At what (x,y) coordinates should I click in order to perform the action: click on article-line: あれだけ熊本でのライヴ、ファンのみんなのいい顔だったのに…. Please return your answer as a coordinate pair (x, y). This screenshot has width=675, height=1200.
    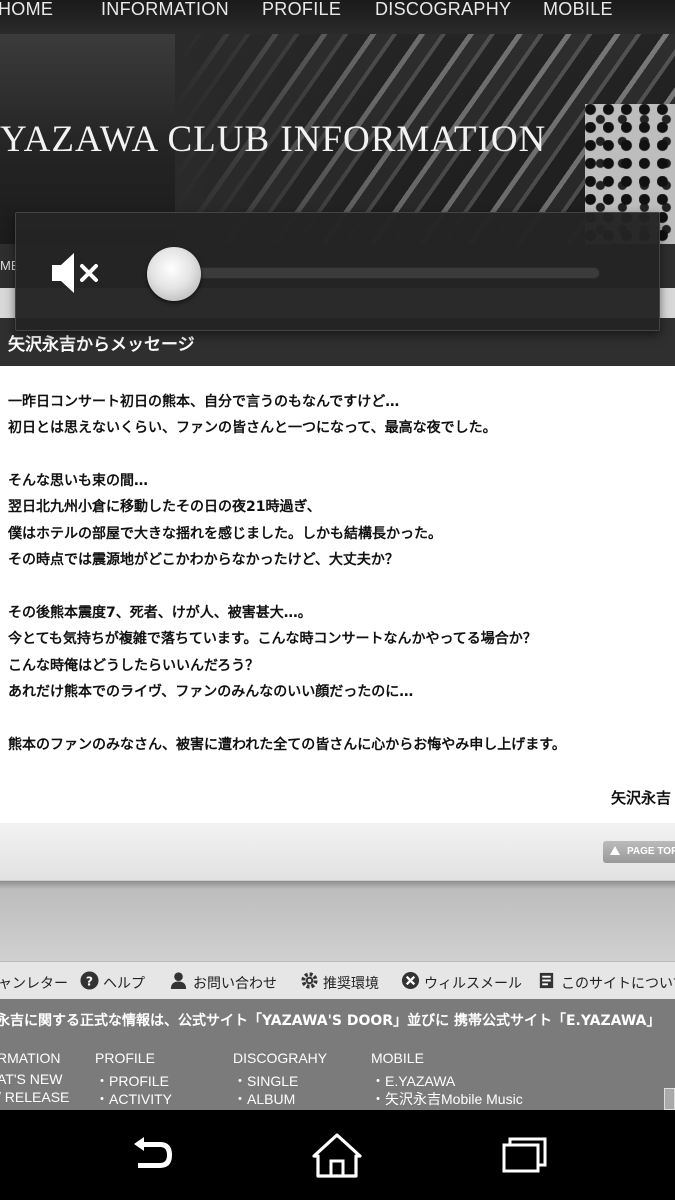
    Looking at the image, I should click on (211, 692).